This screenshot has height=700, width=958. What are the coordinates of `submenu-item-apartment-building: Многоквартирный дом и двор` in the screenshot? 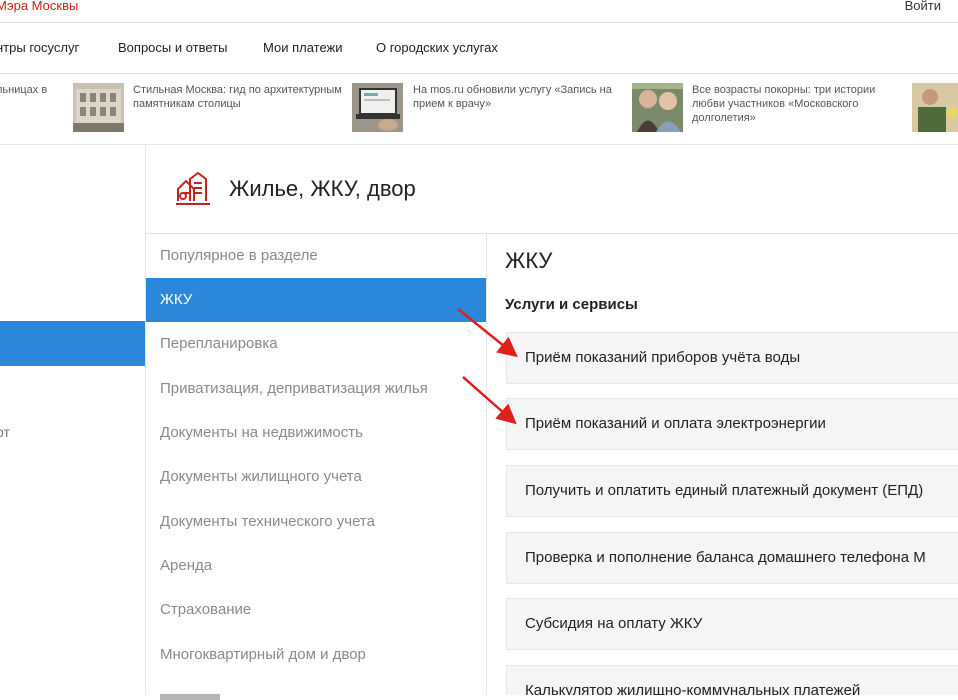 It's located at (316, 655).